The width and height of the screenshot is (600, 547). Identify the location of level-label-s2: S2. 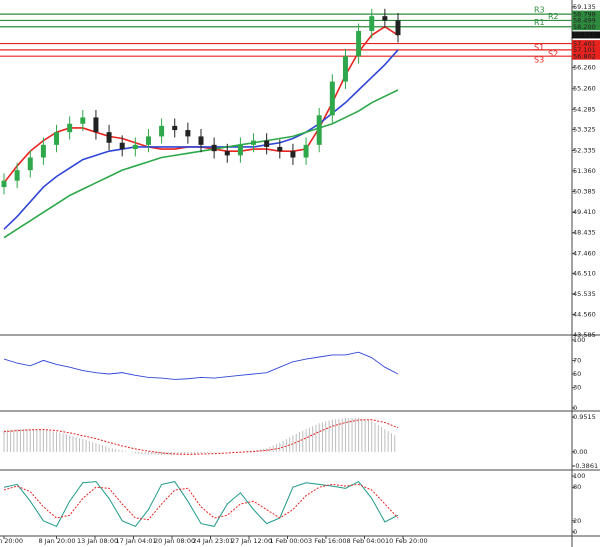
(553, 53).